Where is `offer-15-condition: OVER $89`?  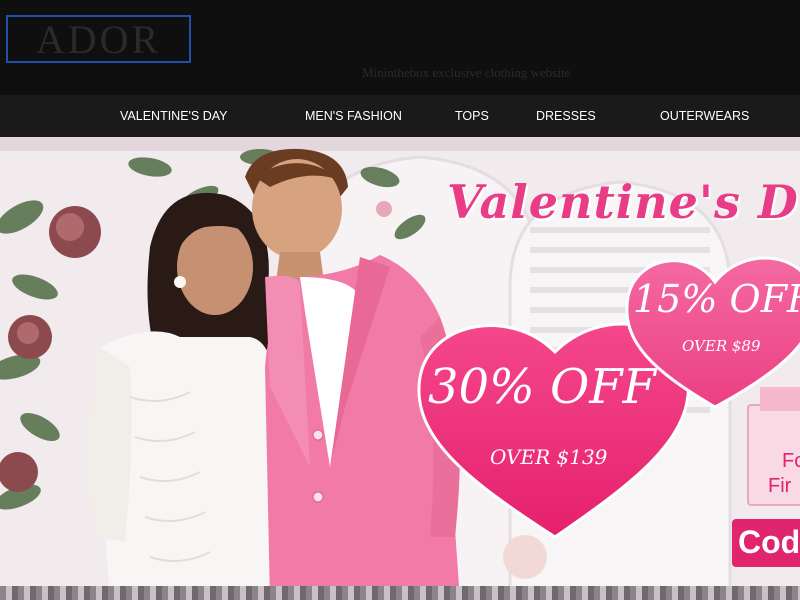 offer-15-condition: OVER $89 is located at coordinates (721, 346).